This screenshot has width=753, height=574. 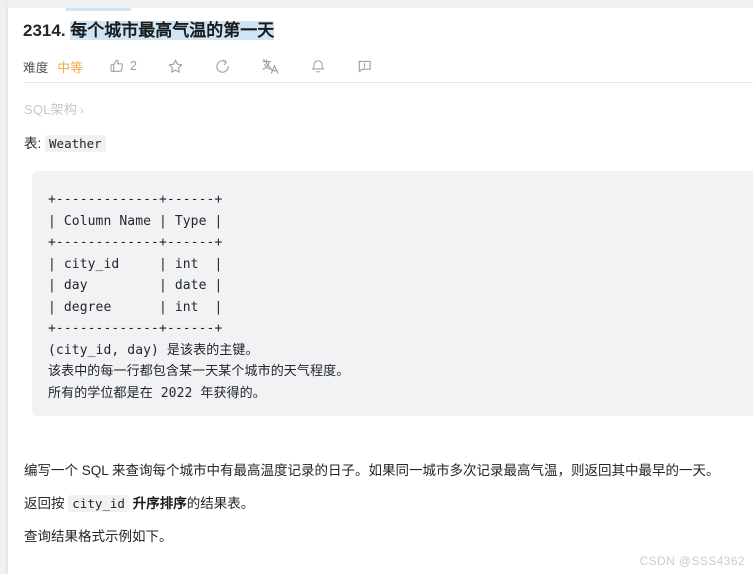 What do you see at coordinates (692, 561) in the screenshot?
I see `watermark: CSDN @SSS4362` at bounding box center [692, 561].